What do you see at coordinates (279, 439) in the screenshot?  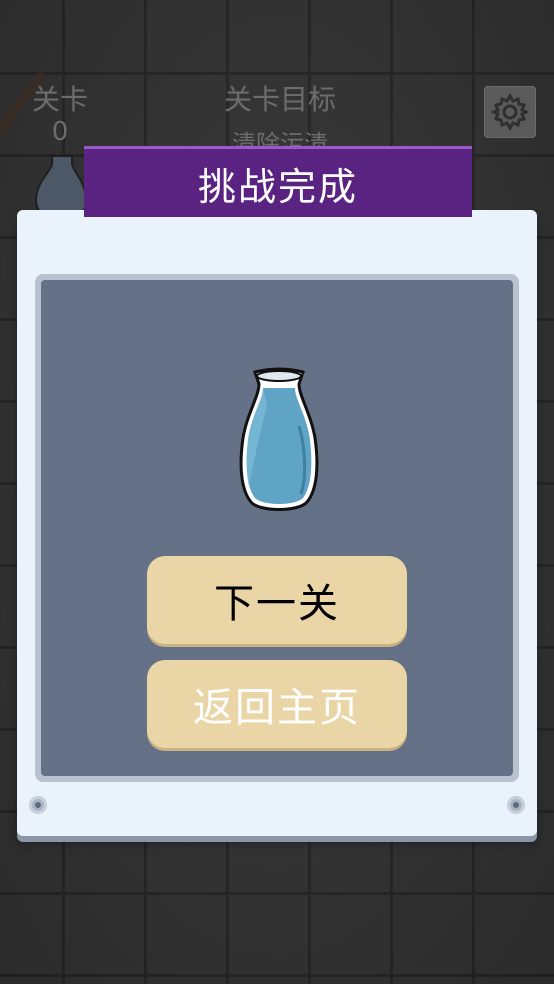 I see `bottle-icon` at bounding box center [279, 439].